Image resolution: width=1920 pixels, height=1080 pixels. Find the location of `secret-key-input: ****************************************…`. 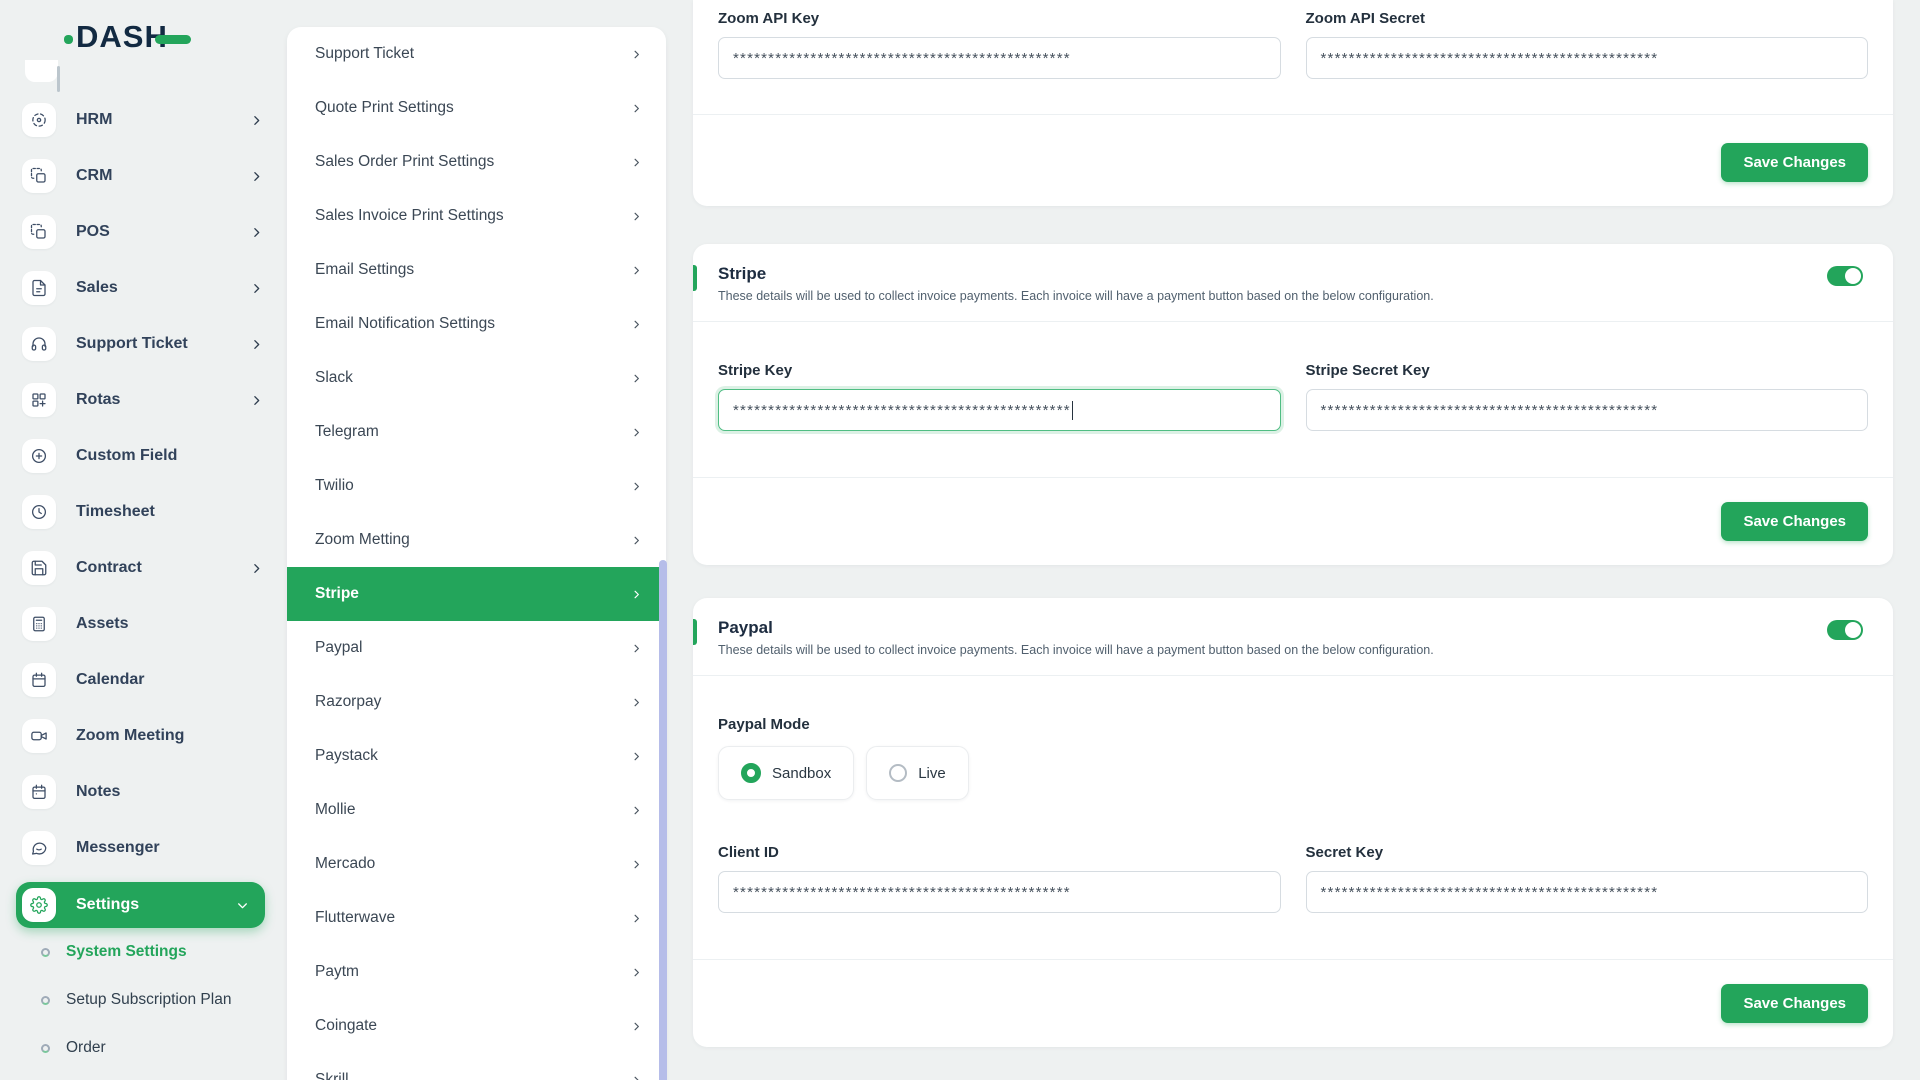

secret-key-input: ****************************************… is located at coordinates (1586, 892).